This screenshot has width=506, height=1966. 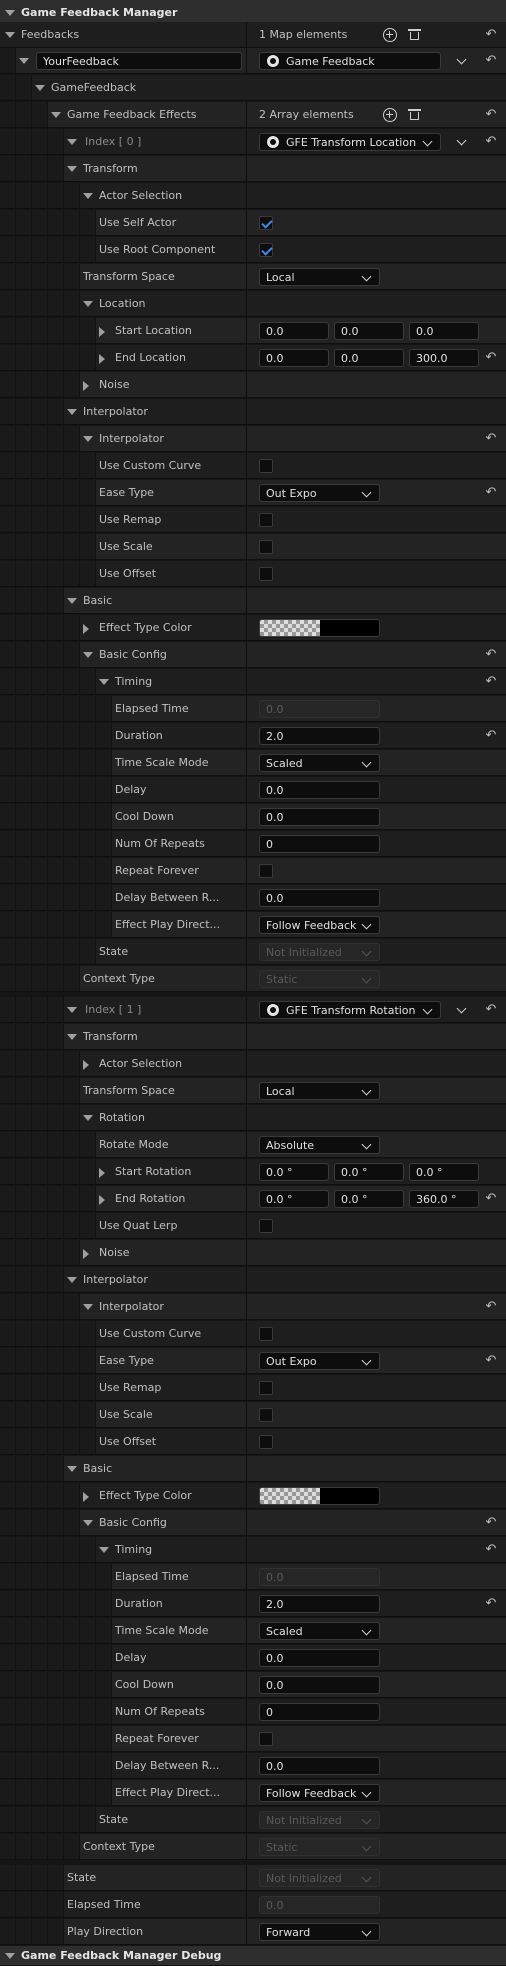 What do you see at coordinates (266, 250) in the screenshot?
I see `use-root-component-checkbox` at bounding box center [266, 250].